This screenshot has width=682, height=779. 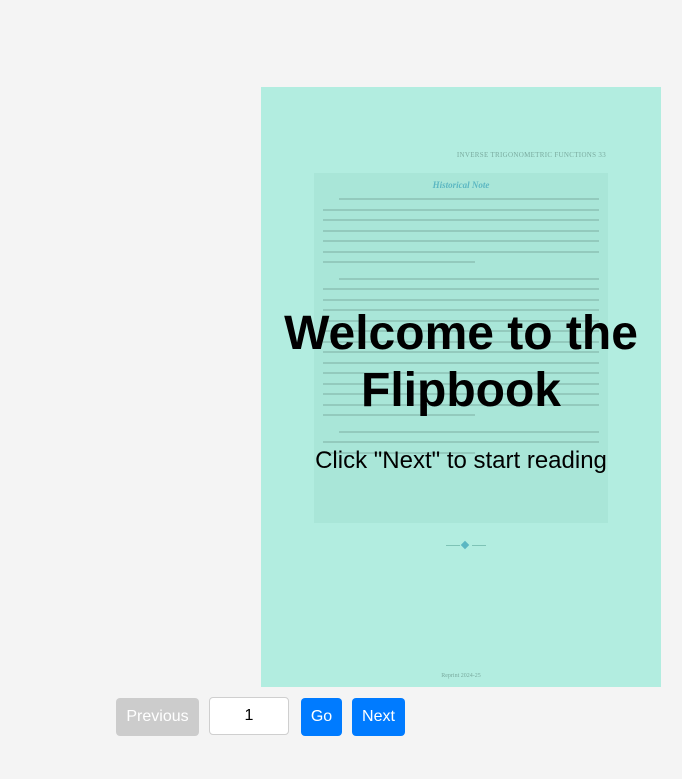 I want to click on next-button: Next, so click(x=378, y=717).